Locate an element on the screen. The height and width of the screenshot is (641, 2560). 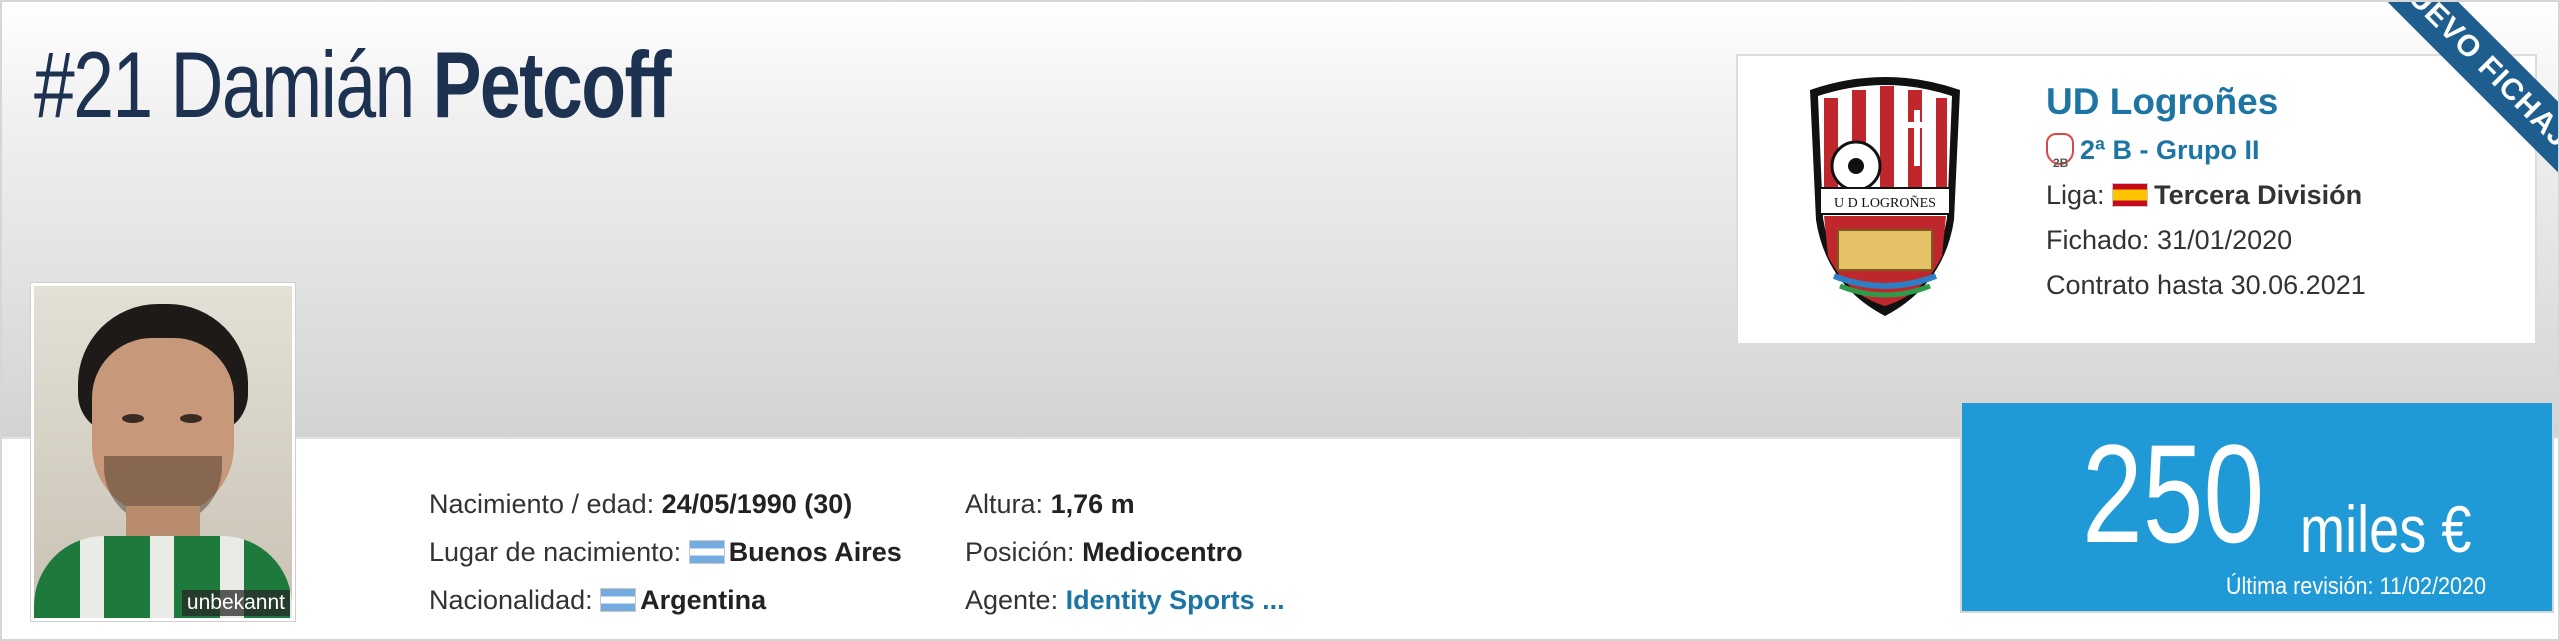
player-last-name: Petcoff is located at coordinates (552, 84).